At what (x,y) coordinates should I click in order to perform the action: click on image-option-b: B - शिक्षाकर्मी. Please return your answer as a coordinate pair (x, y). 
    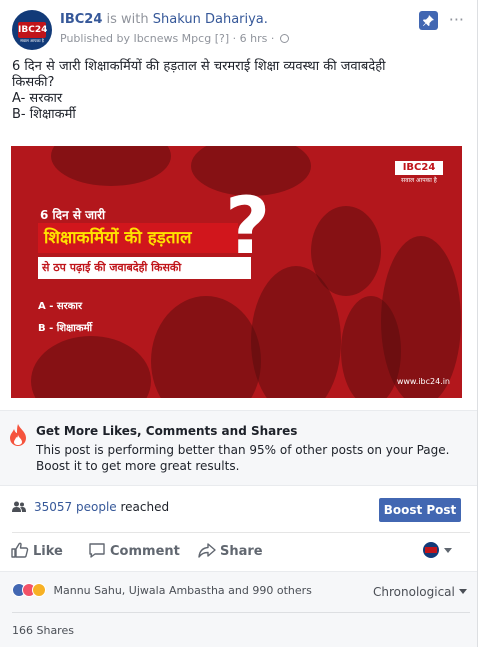
    Looking at the image, I should click on (65, 328).